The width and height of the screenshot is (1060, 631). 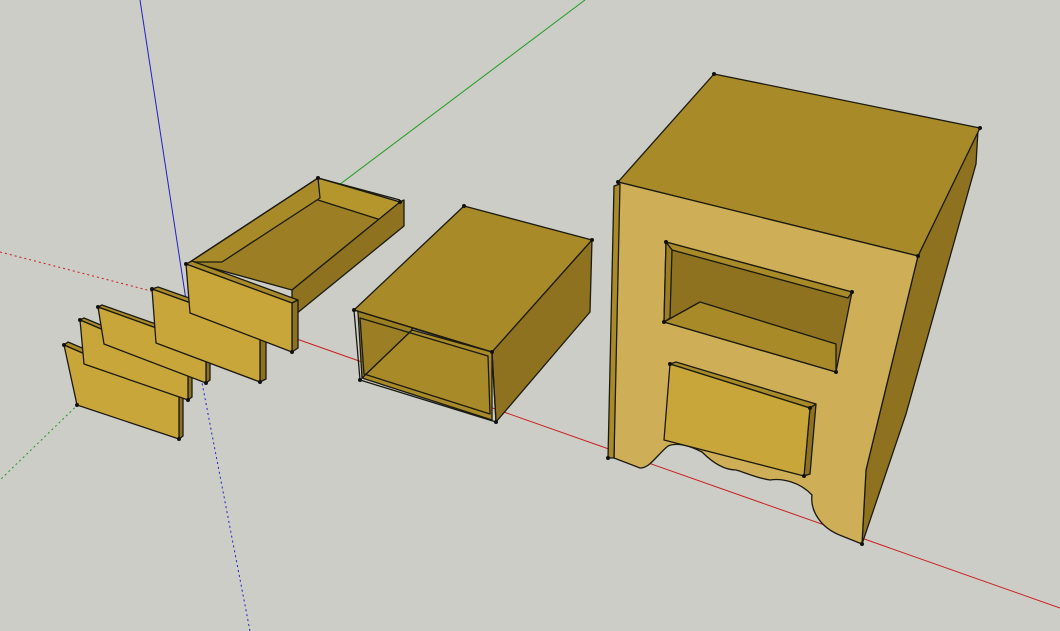 What do you see at coordinates (163, 150) in the screenshot?
I see `blue-axis-positive` at bounding box center [163, 150].